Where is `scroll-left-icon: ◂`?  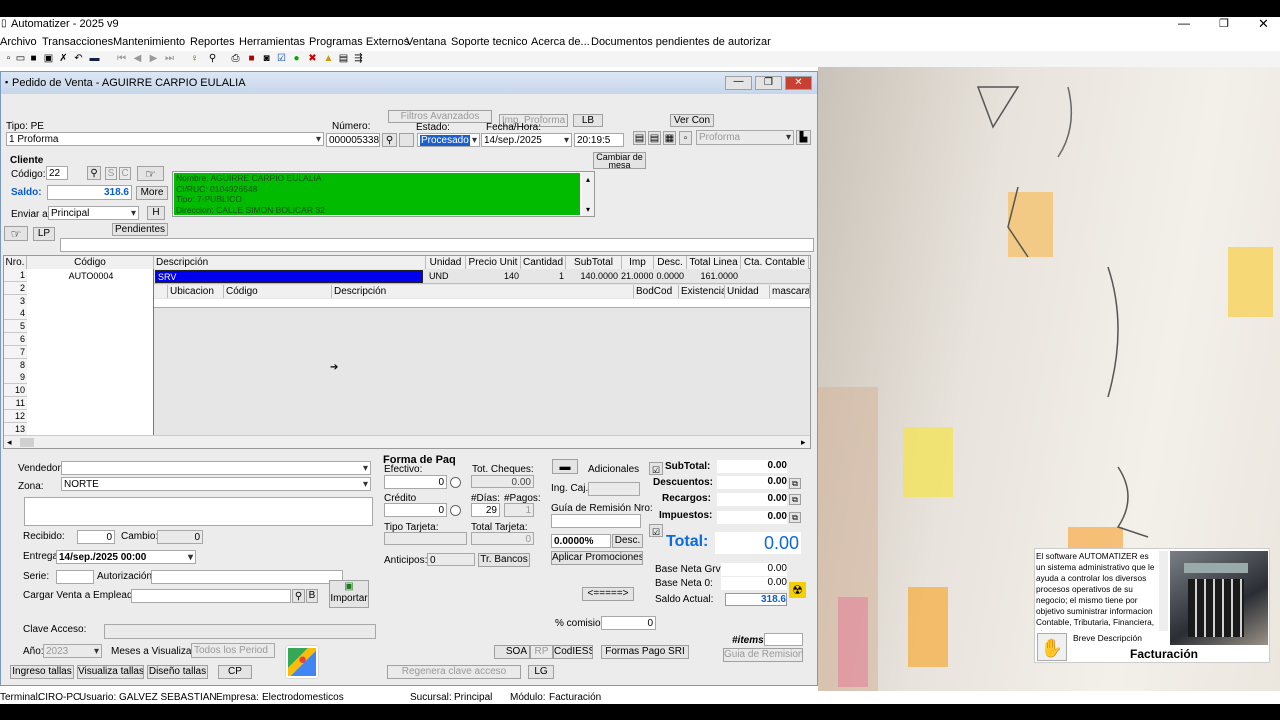
scroll-left-icon: ◂ is located at coordinates (9, 442).